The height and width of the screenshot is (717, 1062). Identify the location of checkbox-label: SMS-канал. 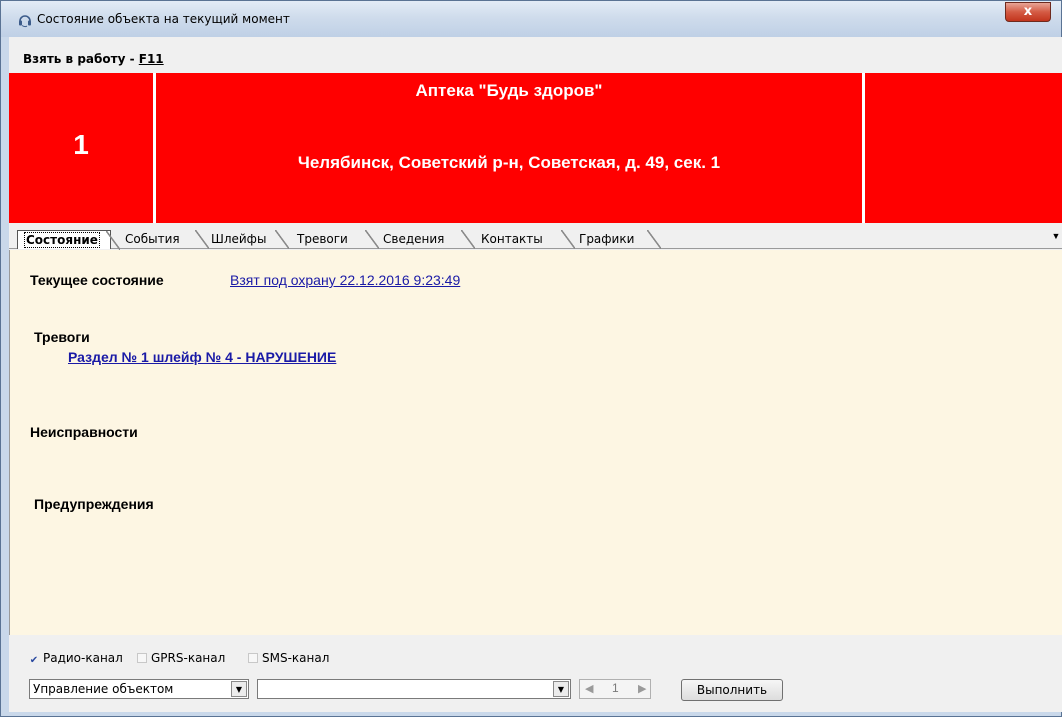
(296, 658).